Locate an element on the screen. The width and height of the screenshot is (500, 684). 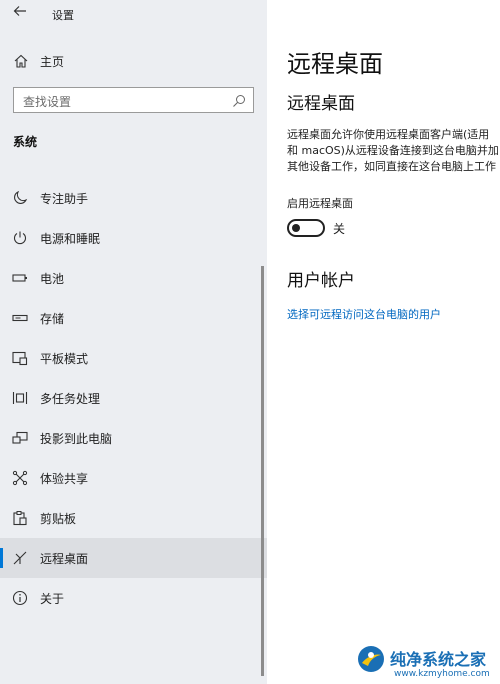
sidebar-item-label: 平板模式 is located at coordinates (64, 359).